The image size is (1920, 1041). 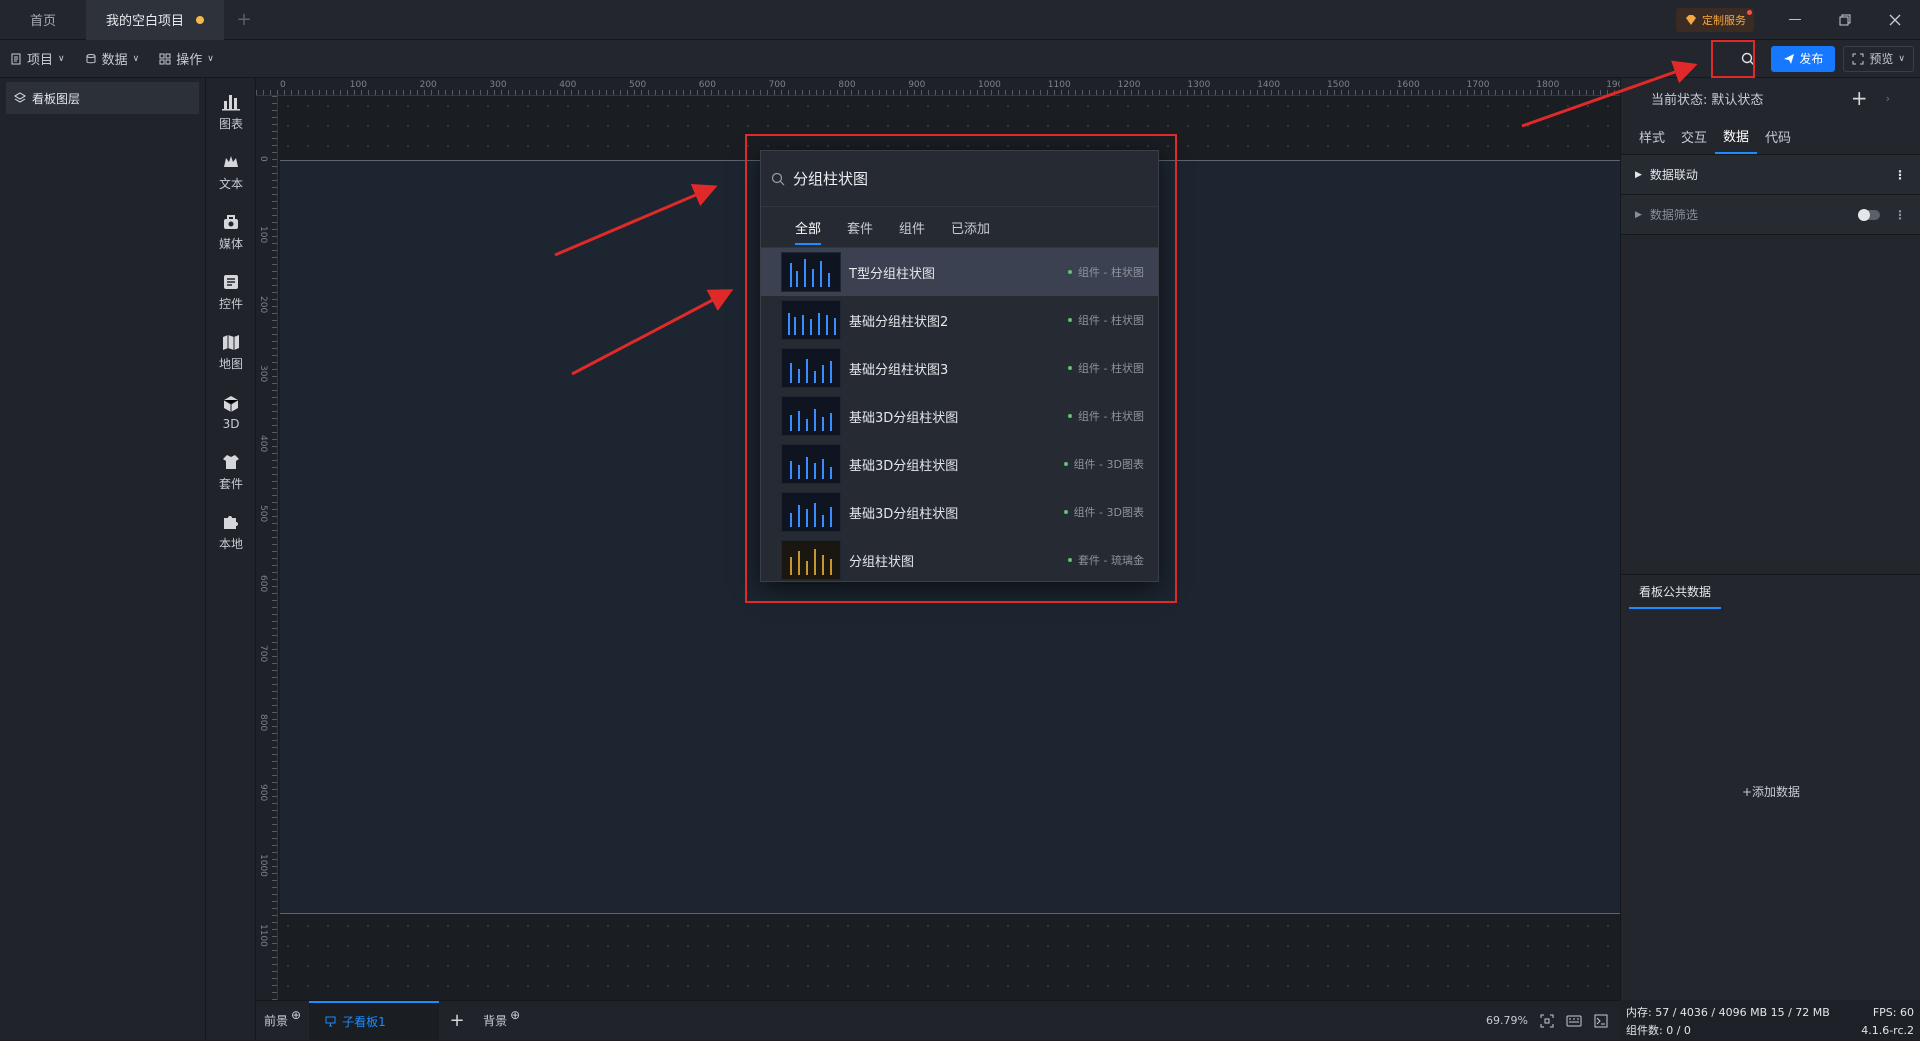 I want to click on background-tab: 背景 ⊕, so click(x=501, y=1021).